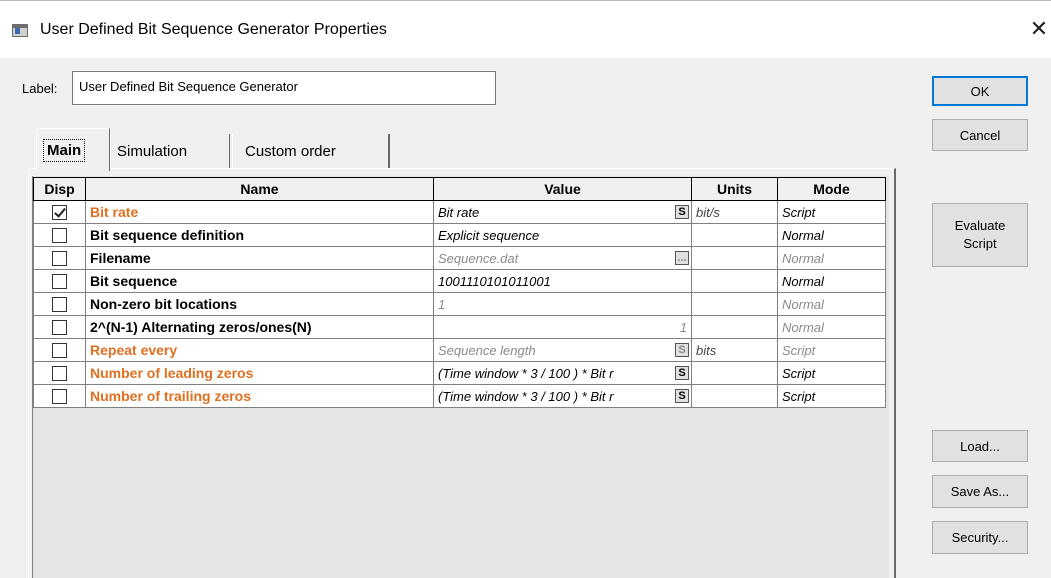 Image resolution: width=1051 pixels, height=578 pixels. I want to click on property-name: Non-zero bit locations, so click(259, 304).